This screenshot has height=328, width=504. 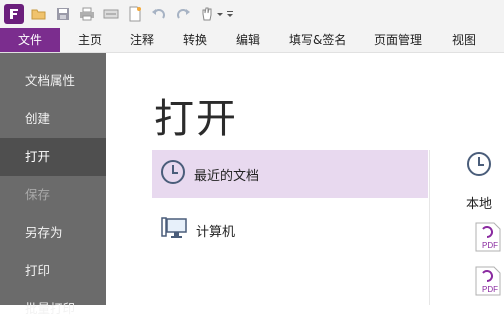 What do you see at coordinates (39, 14) in the screenshot?
I see `open-folder-icon` at bounding box center [39, 14].